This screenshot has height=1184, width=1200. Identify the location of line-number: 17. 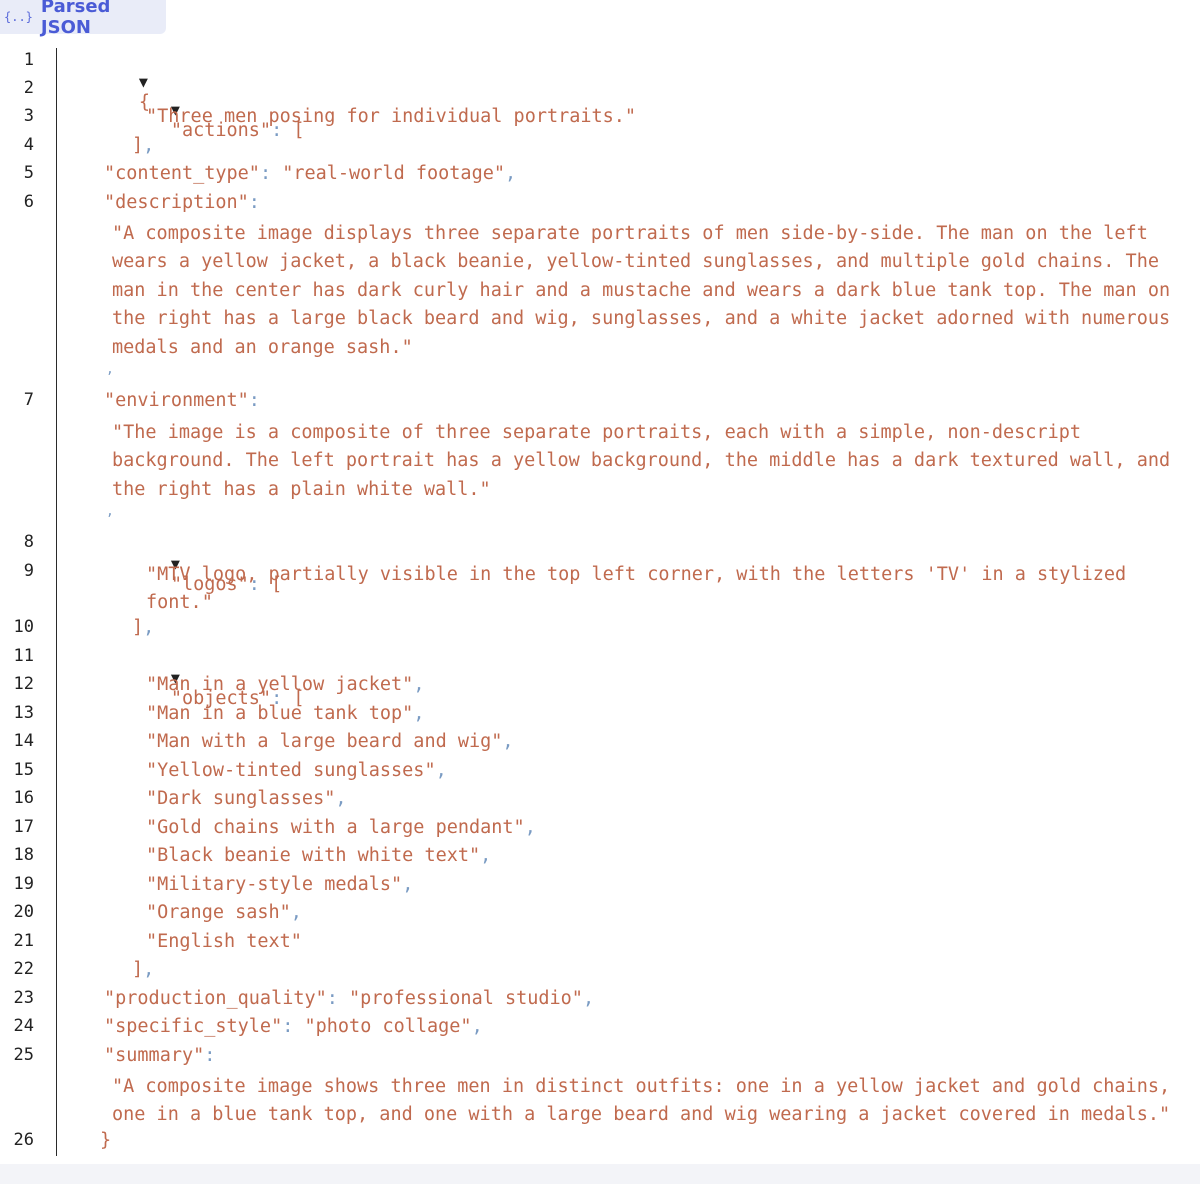
(23, 827).